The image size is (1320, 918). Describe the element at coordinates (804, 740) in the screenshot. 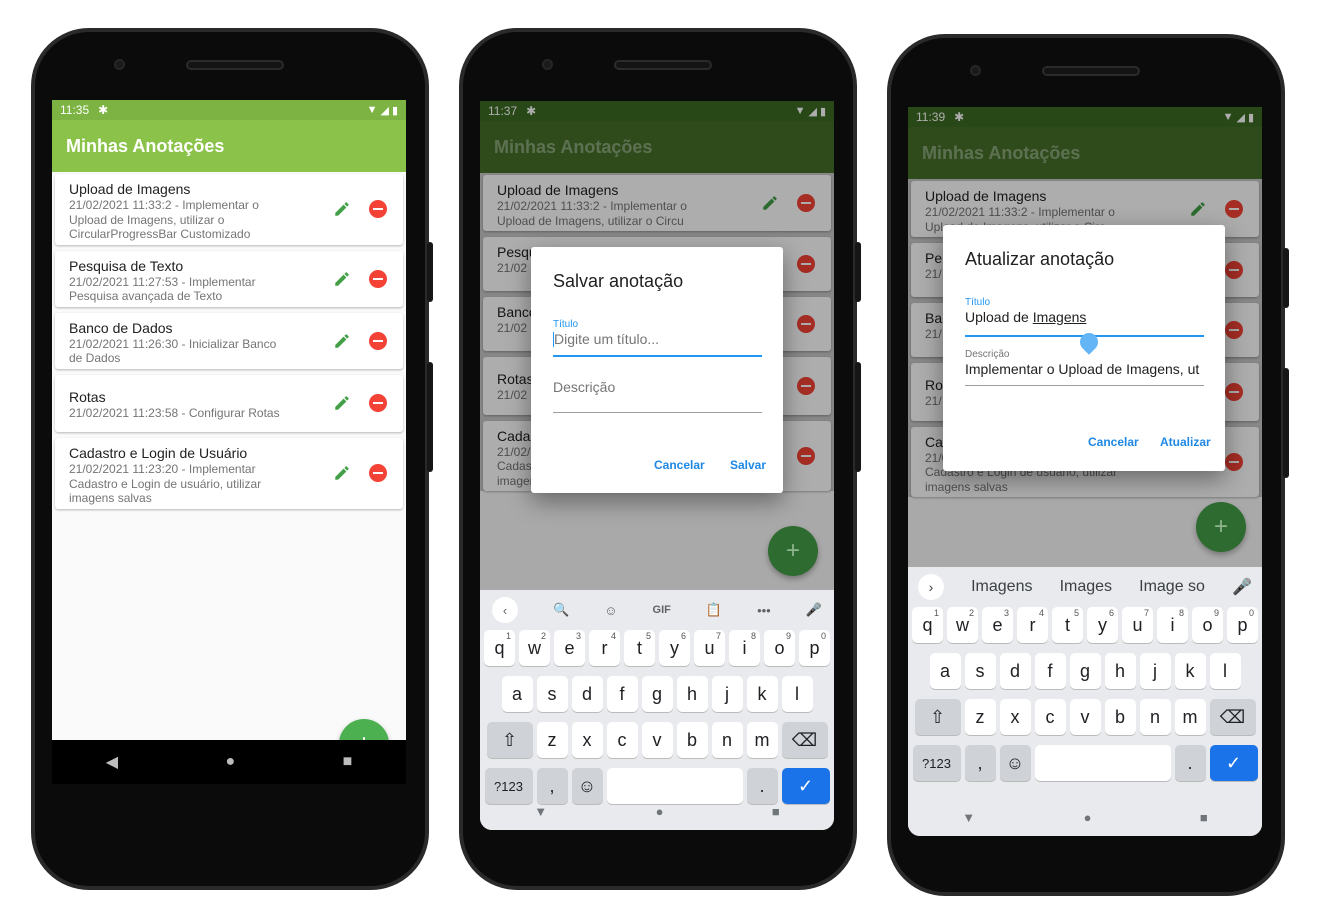

I see `backspace-key: ⌫` at that location.